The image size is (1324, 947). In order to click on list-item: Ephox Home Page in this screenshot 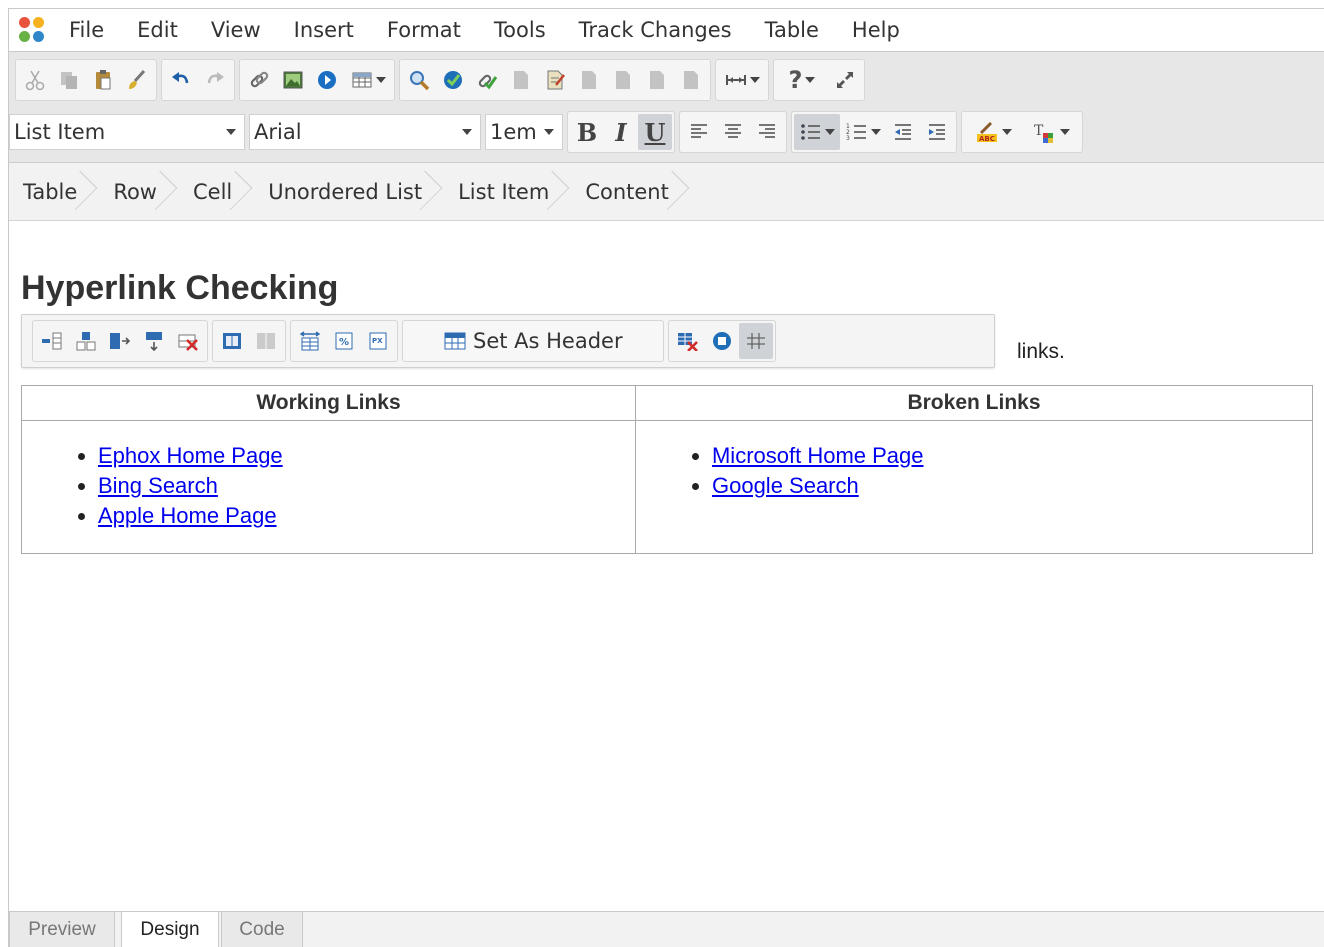, I will do `click(366, 456)`.